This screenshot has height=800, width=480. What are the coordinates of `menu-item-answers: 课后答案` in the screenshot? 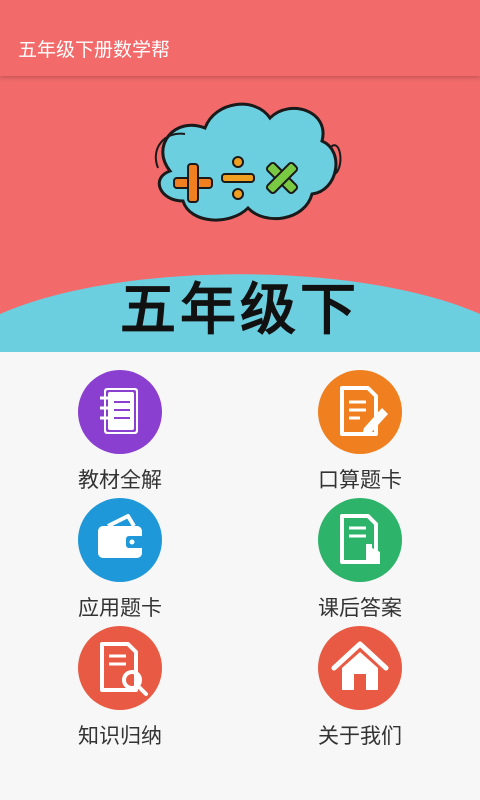 It's located at (360, 559).